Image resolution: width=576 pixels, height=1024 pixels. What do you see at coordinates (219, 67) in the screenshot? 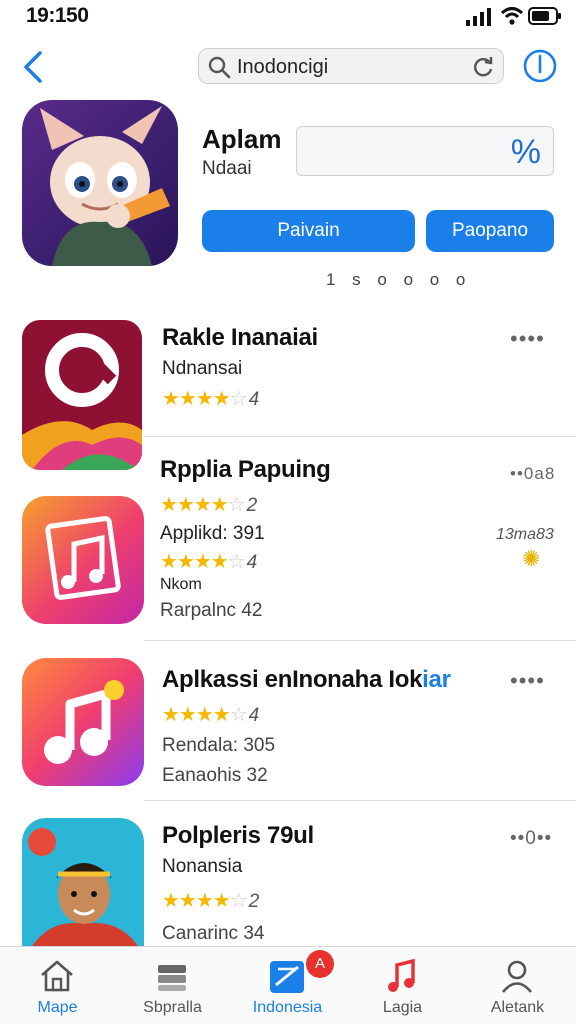
I see `search-icon` at bounding box center [219, 67].